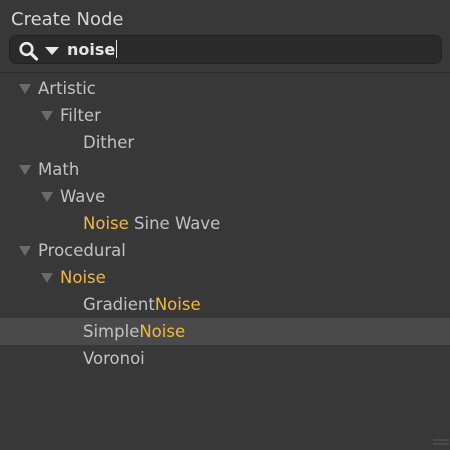  I want to click on search-query: noise, so click(91, 49).